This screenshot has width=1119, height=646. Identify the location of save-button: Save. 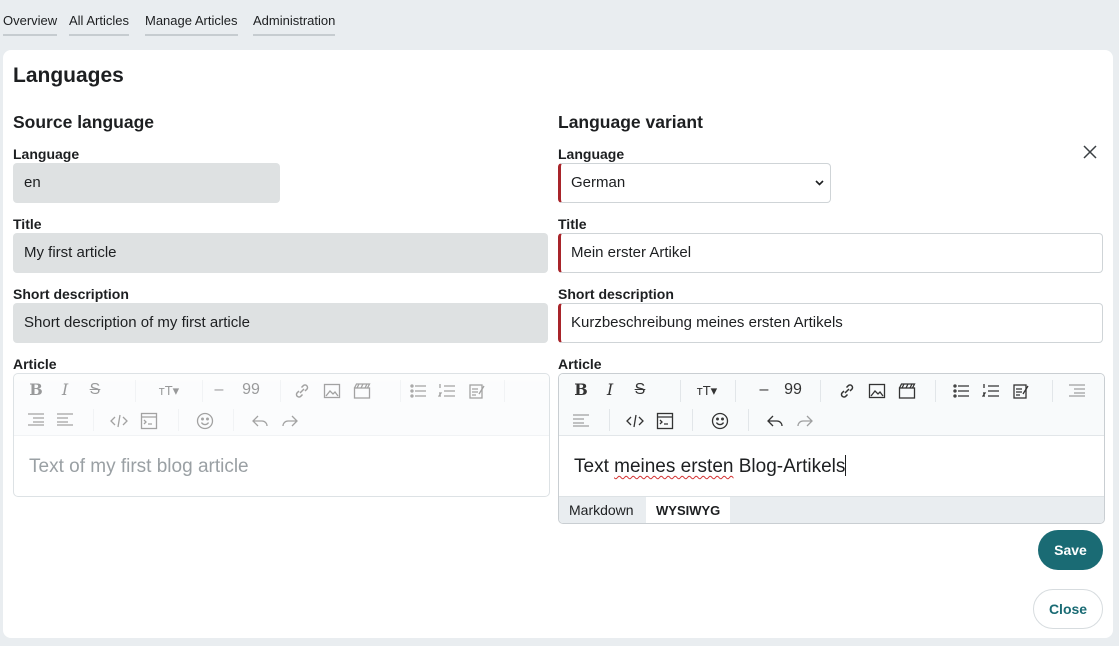
(1070, 550).